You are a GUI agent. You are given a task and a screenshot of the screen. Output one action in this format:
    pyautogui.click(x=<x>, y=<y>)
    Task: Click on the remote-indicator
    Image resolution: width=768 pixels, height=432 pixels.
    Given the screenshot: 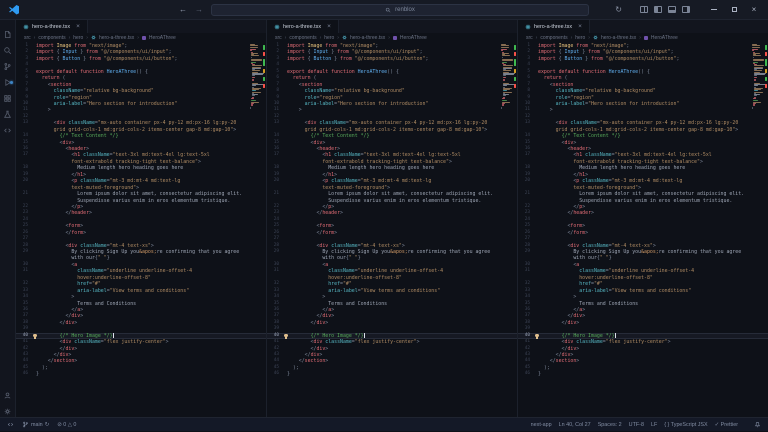 What is the action you would take?
    pyautogui.click(x=10, y=424)
    